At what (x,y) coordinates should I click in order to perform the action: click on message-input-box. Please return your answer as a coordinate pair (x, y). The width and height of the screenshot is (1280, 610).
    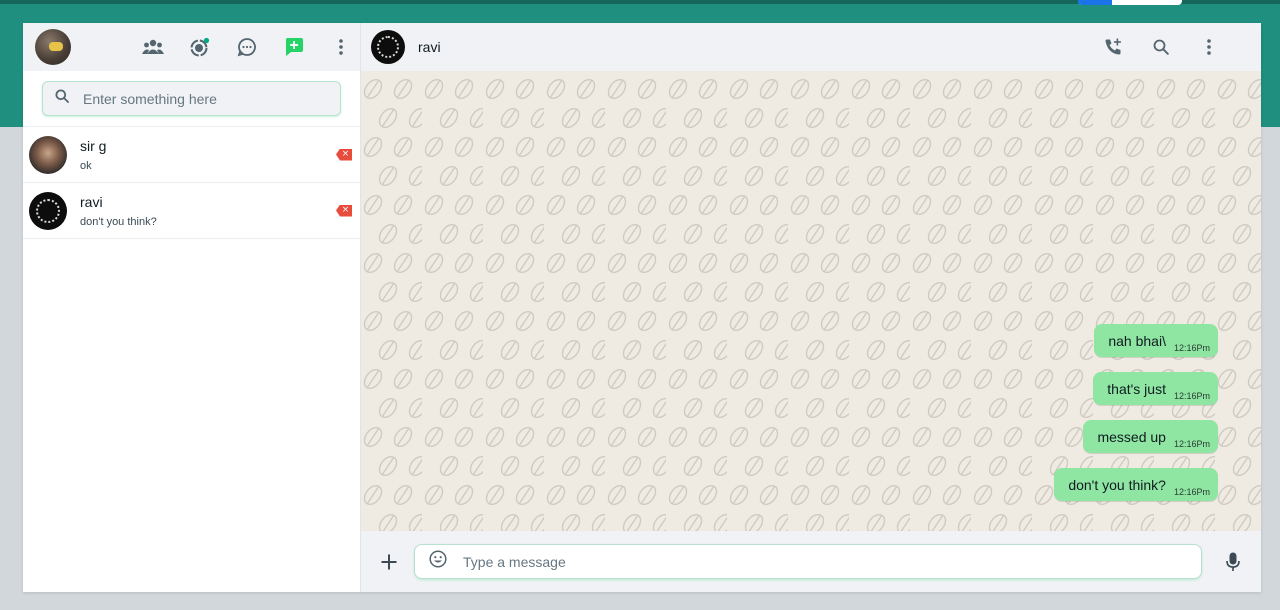
    Looking at the image, I should click on (808, 561).